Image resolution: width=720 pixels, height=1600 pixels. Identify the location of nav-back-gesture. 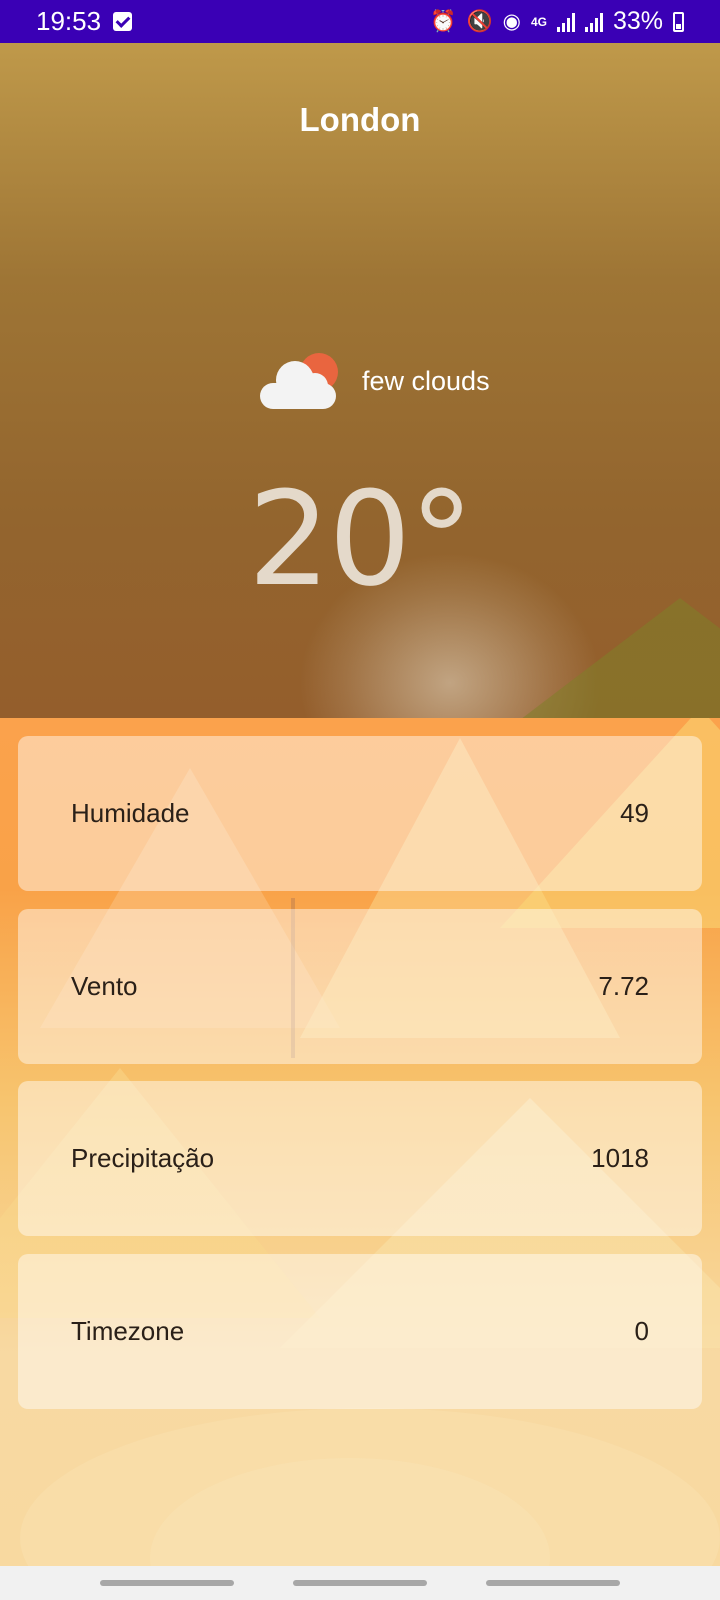
(166, 1583).